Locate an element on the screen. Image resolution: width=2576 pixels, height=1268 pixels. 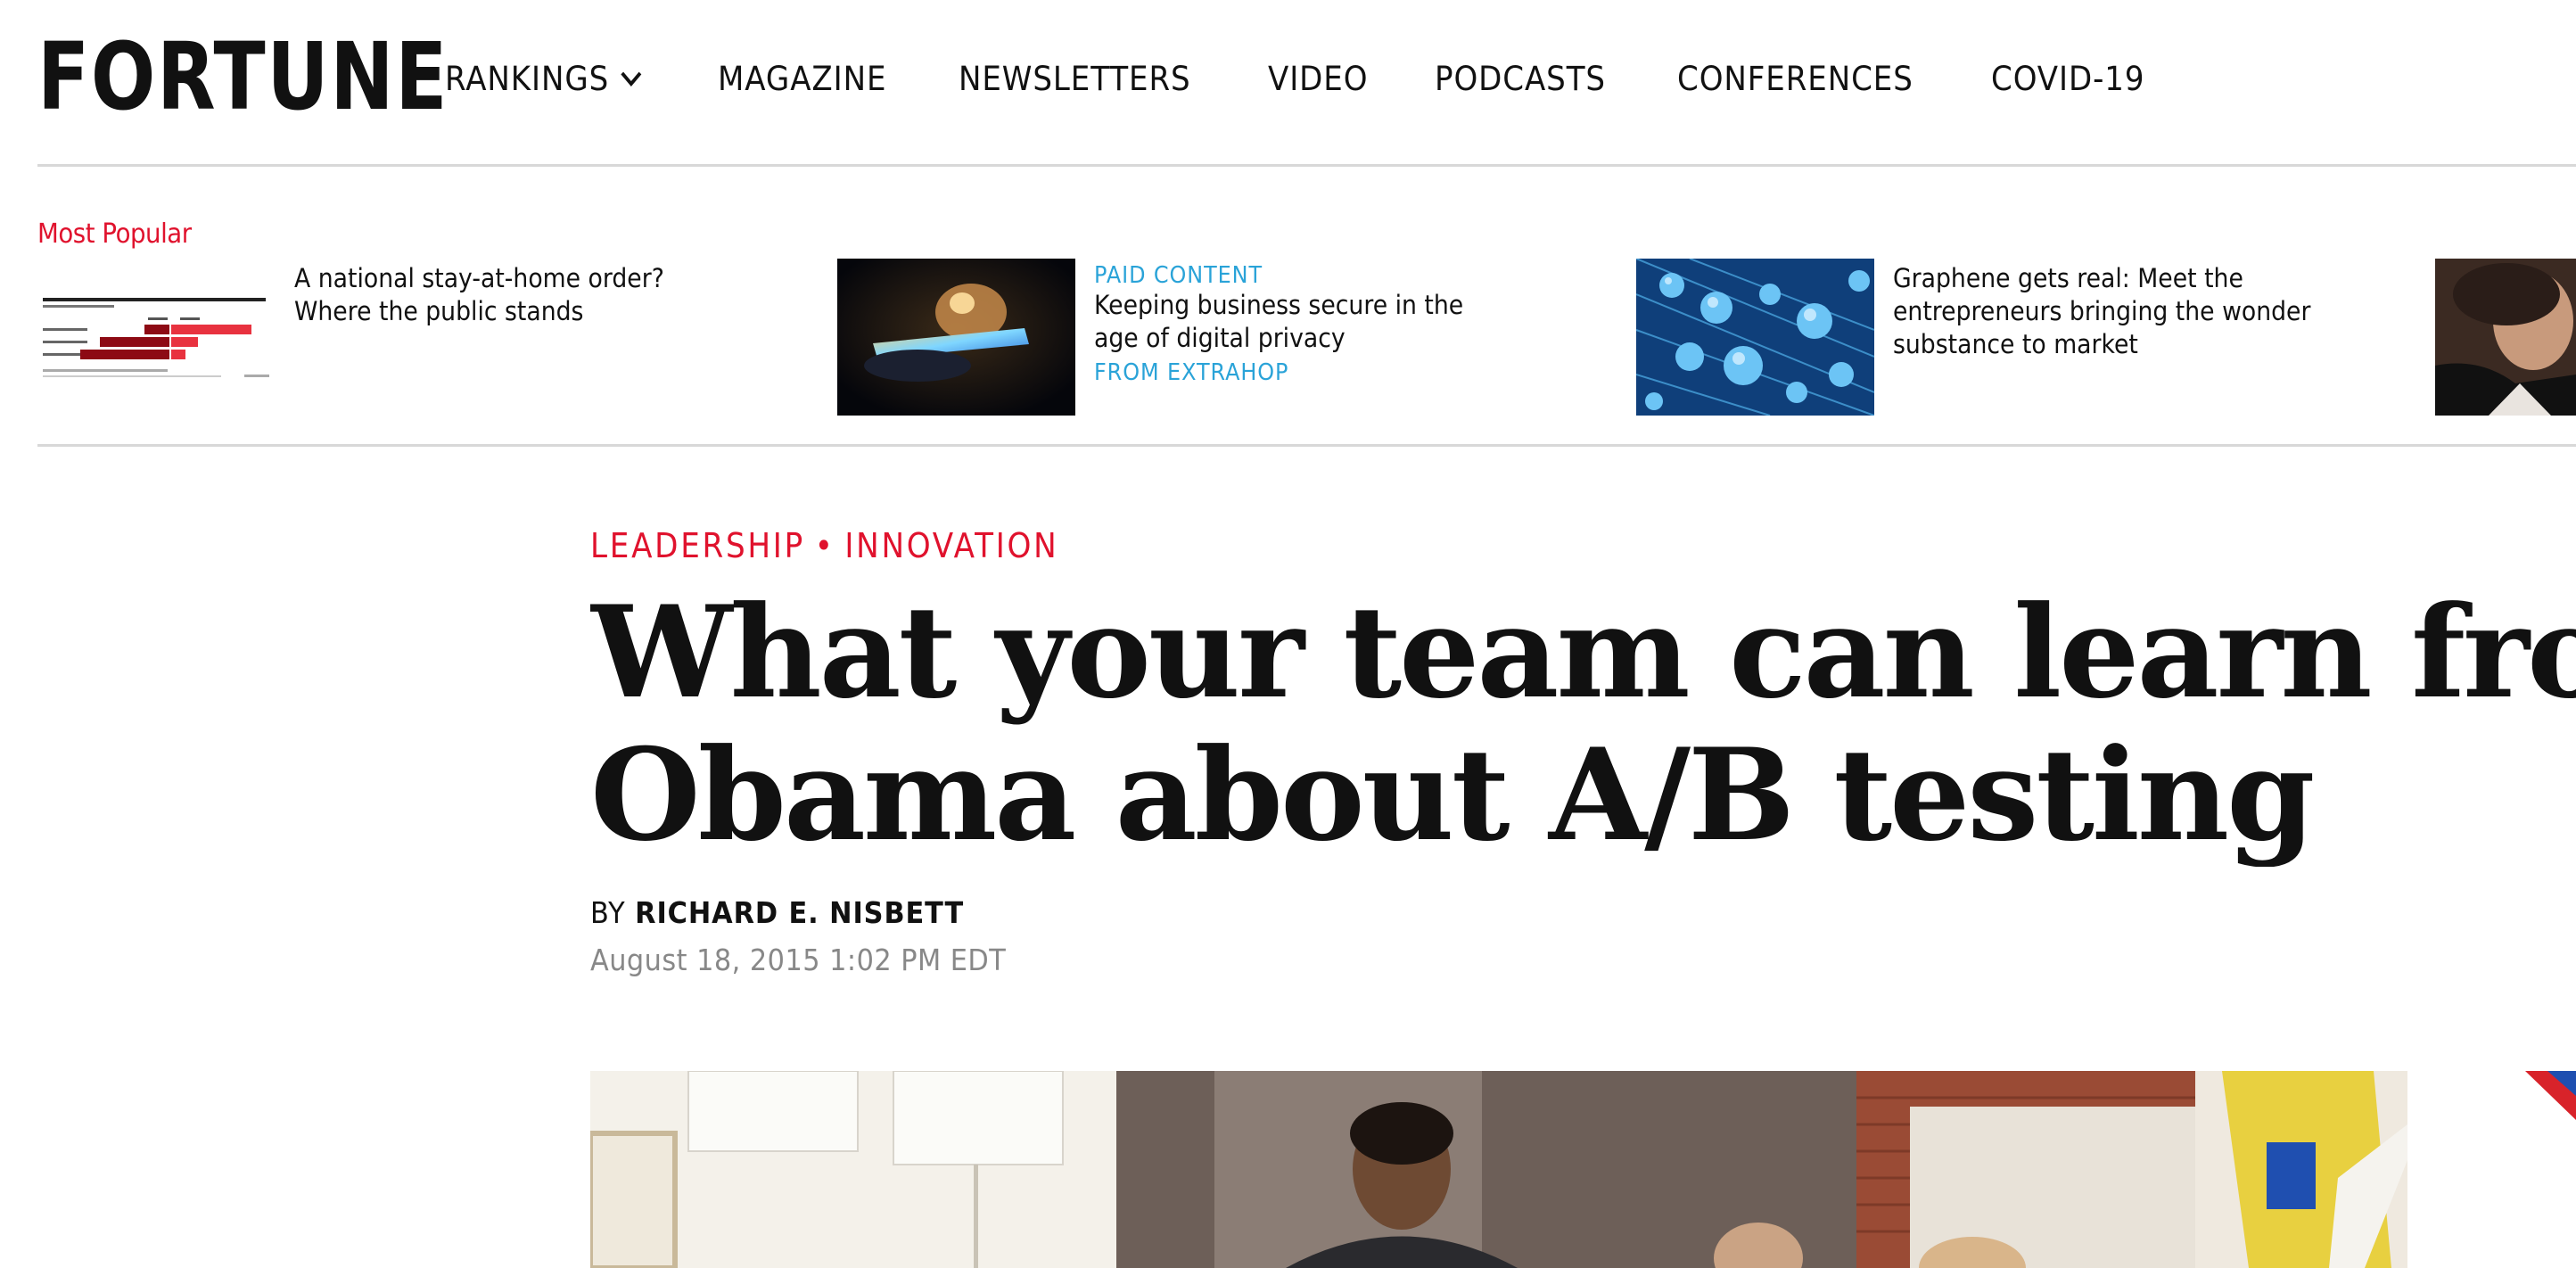
nav-rankings: RANKINGS is located at coordinates (544, 79).